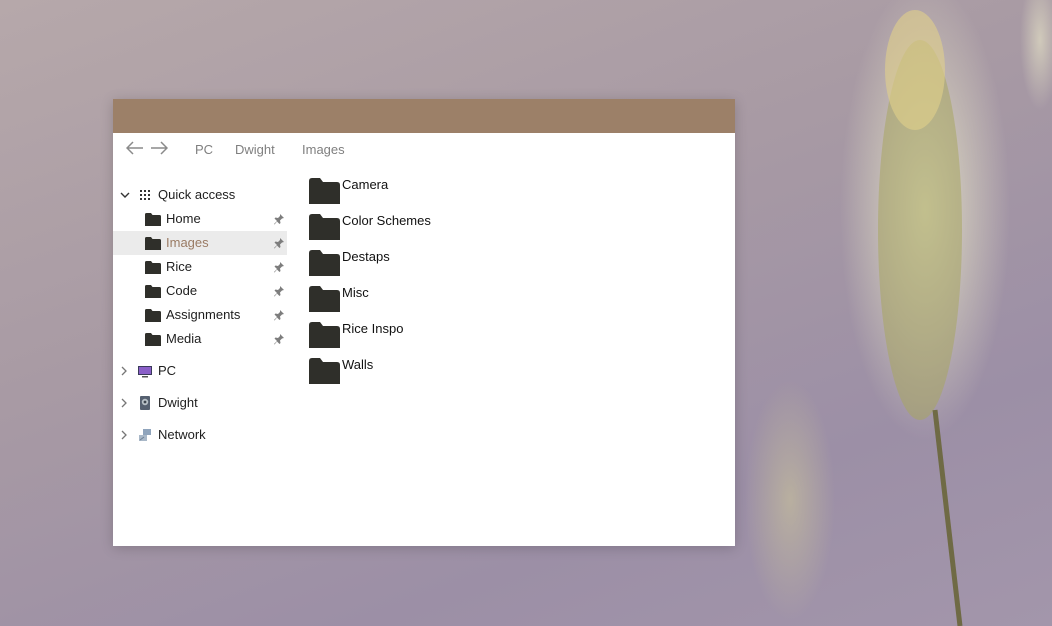 This screenshot has height=626, width=1052. I want to click on sidebar-item-label: Dwight, so click(178, 402).